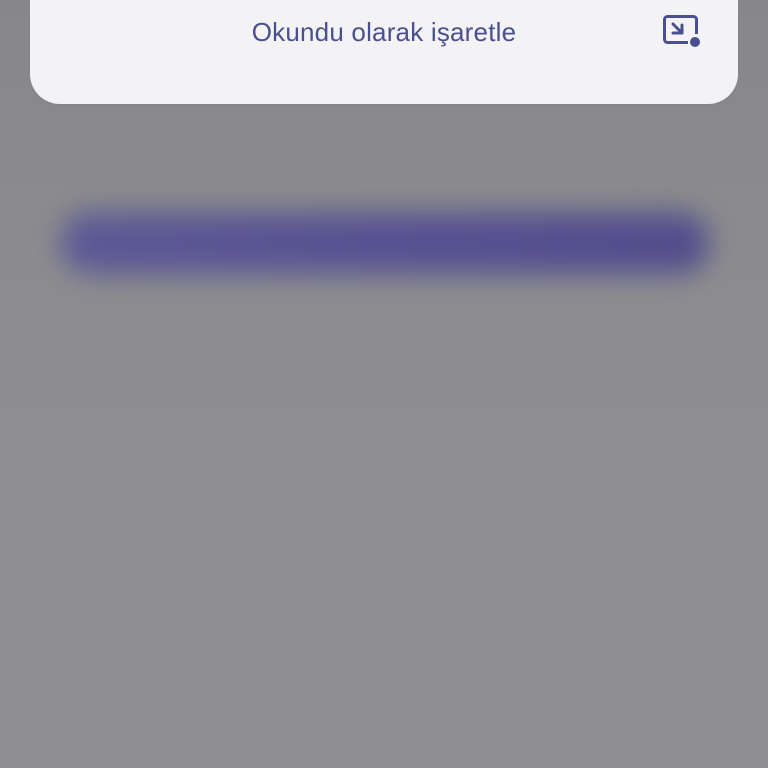  I want to click on action-sheet: Okundu olarak işaretle, so click(384, 52).